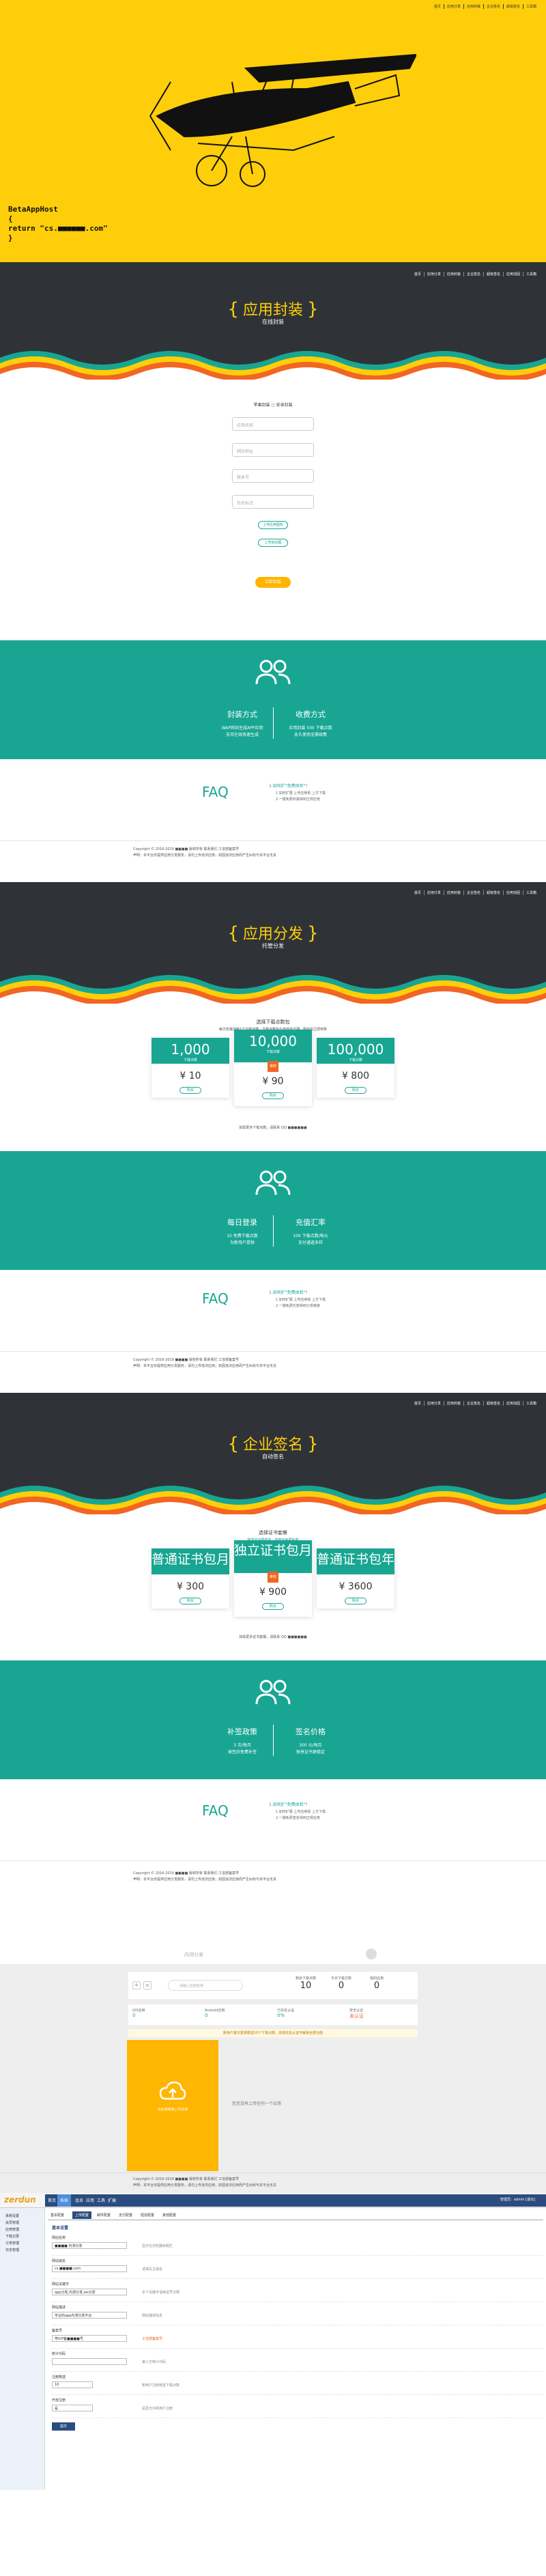 This screenshot has height=2576, width=546. Describe the element at coordinates (530, 7) in the screenshot. I see `hero-nav-item: 工具箱` at that location.